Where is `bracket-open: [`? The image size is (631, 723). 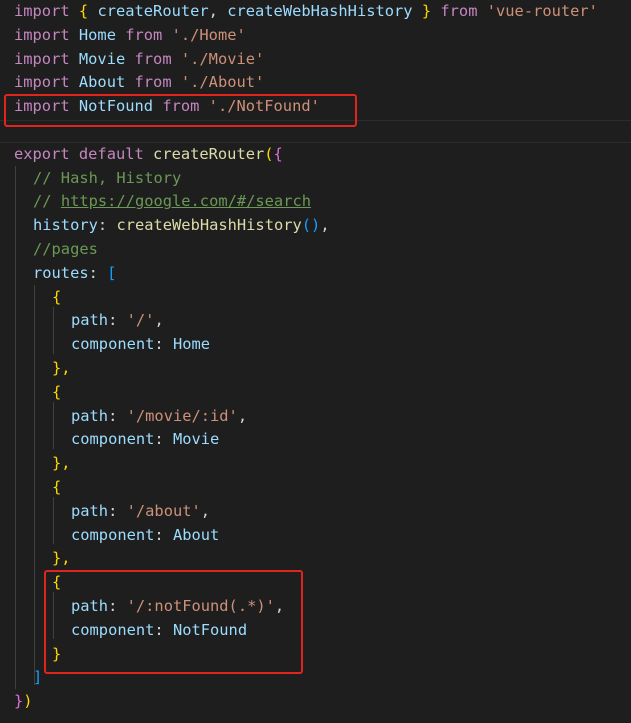
bracket-open: [ is located at coordinates (112, 272).